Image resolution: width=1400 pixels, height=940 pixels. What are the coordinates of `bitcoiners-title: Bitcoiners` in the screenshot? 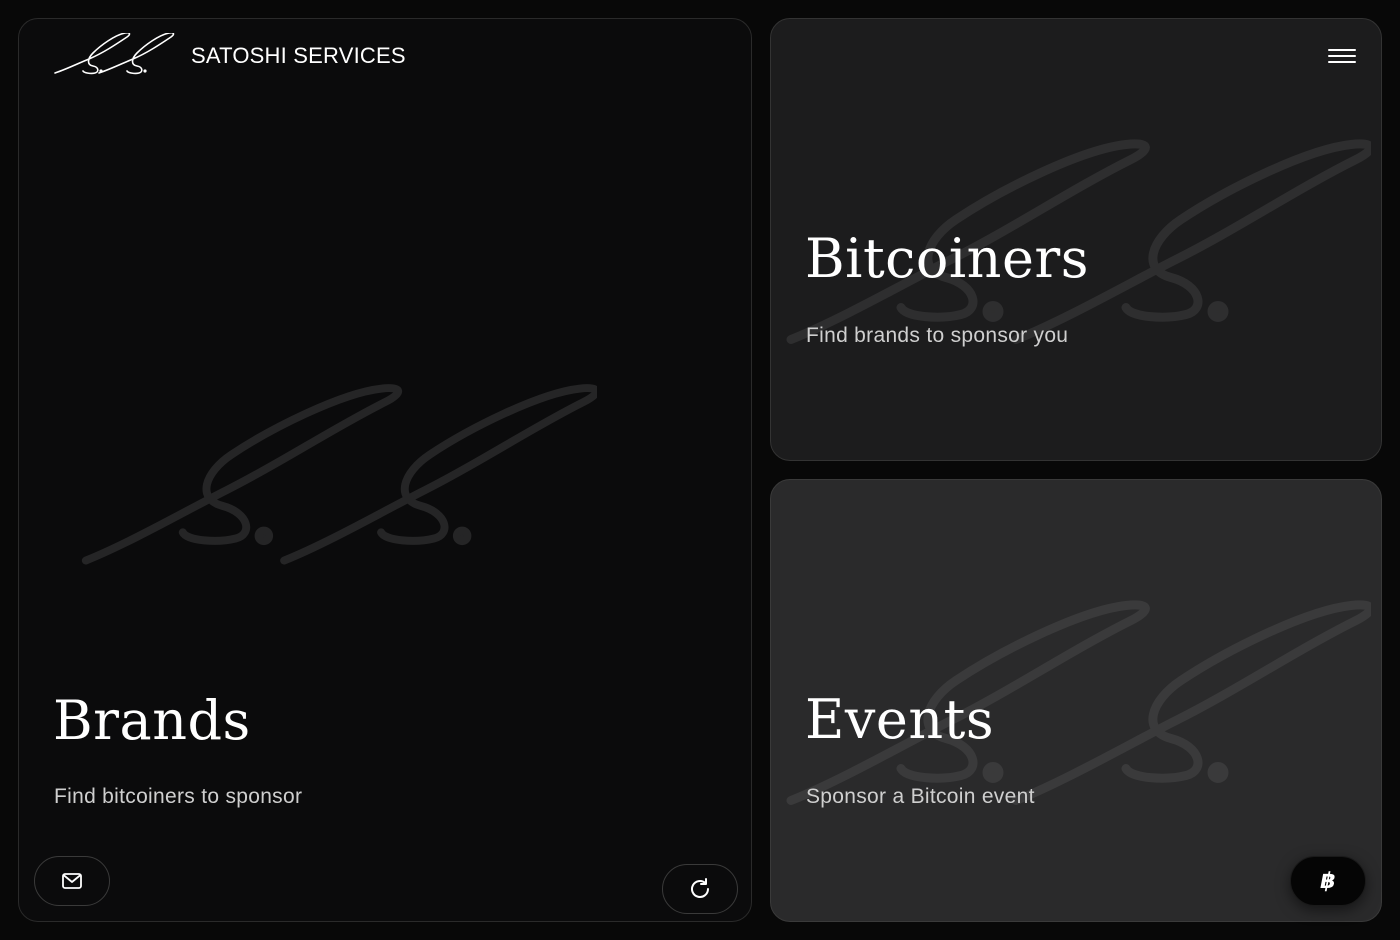 It's located at (947, 258).